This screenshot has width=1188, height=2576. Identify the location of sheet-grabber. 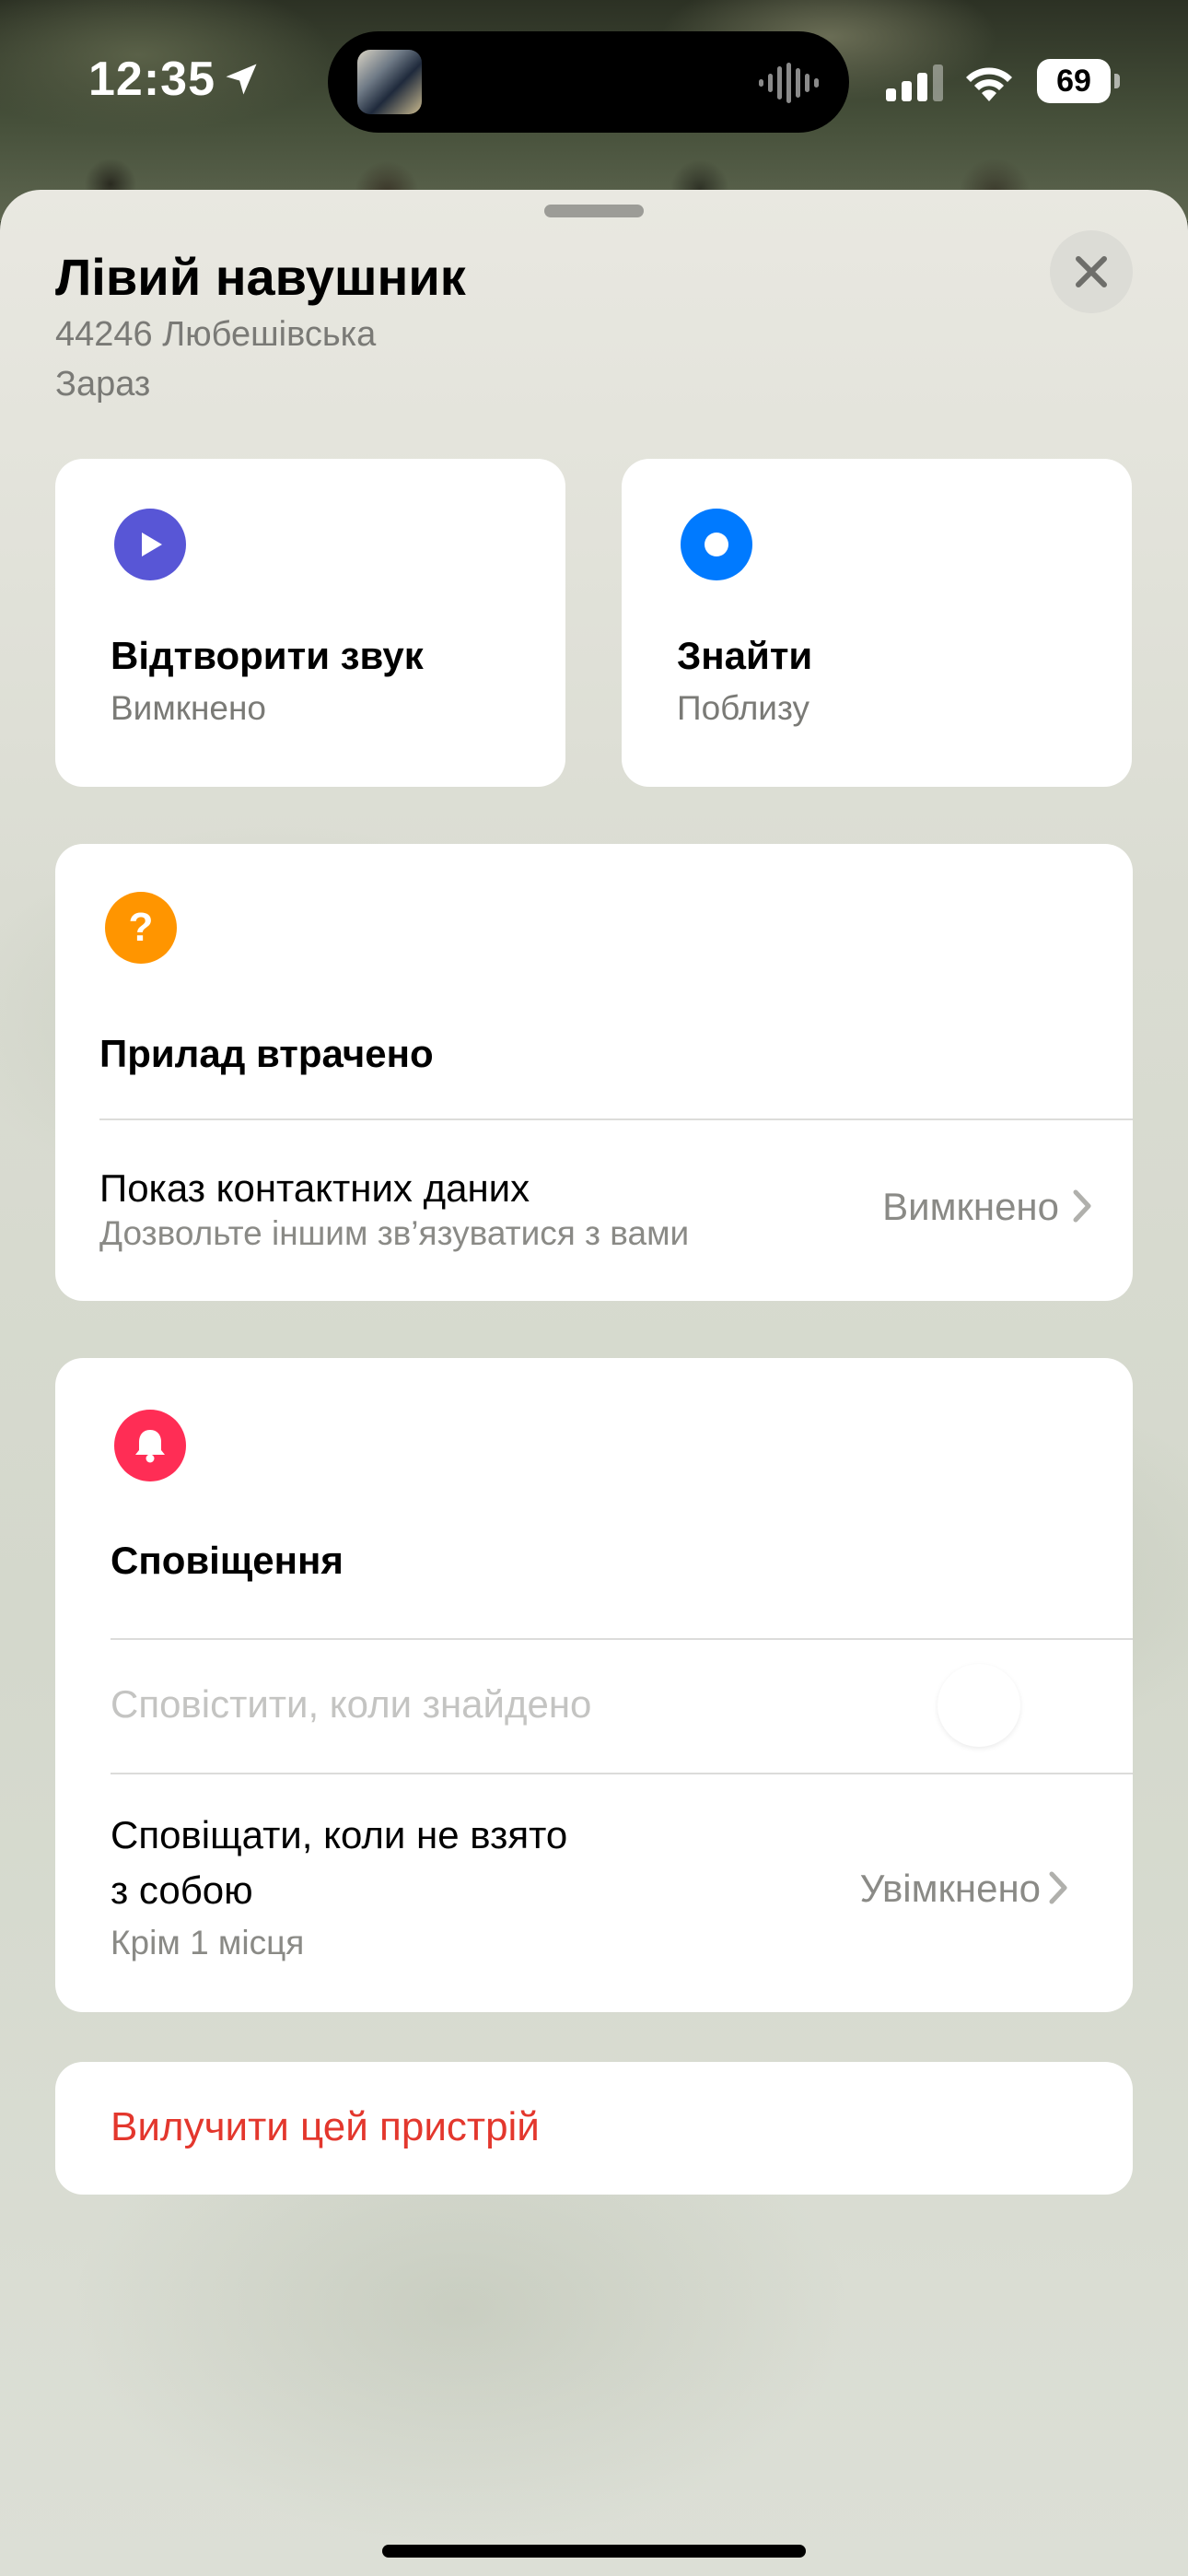
(594, 211).